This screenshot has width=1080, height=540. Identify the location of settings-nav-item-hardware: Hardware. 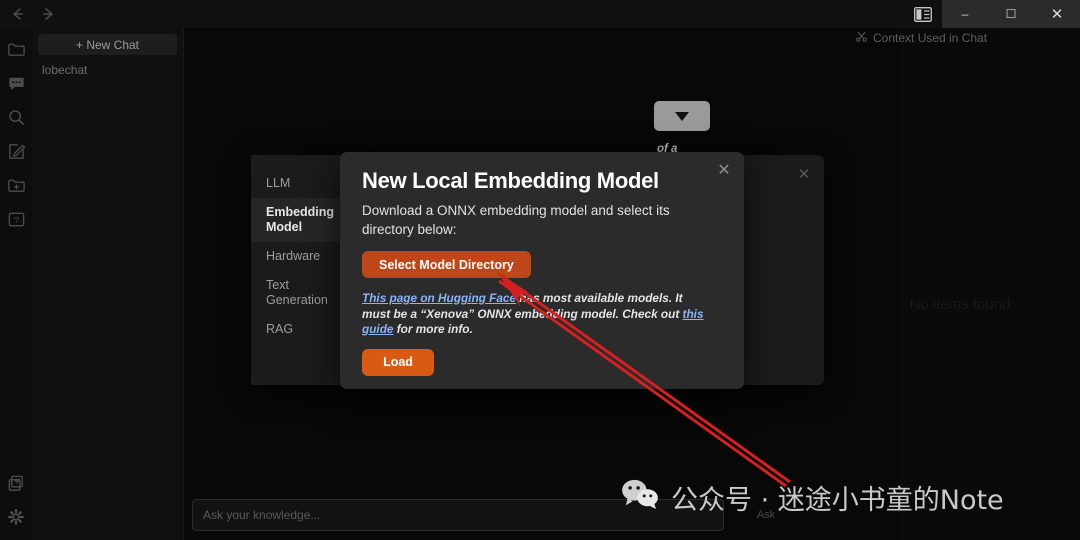
(295, 256).